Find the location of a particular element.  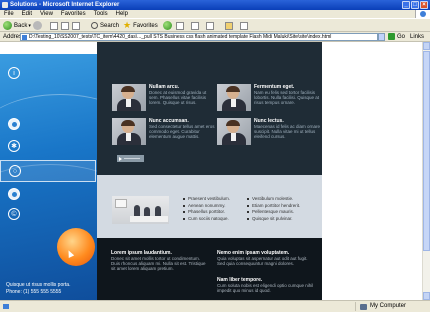

address-dropdown-button is located at coordinates (381, 37).